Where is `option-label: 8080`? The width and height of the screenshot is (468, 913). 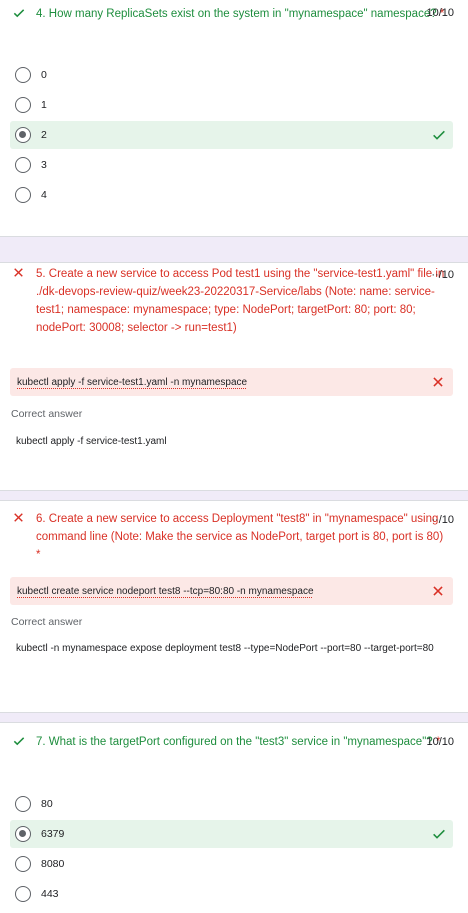 option-label: 8080 is located at coordinates (53, 864).